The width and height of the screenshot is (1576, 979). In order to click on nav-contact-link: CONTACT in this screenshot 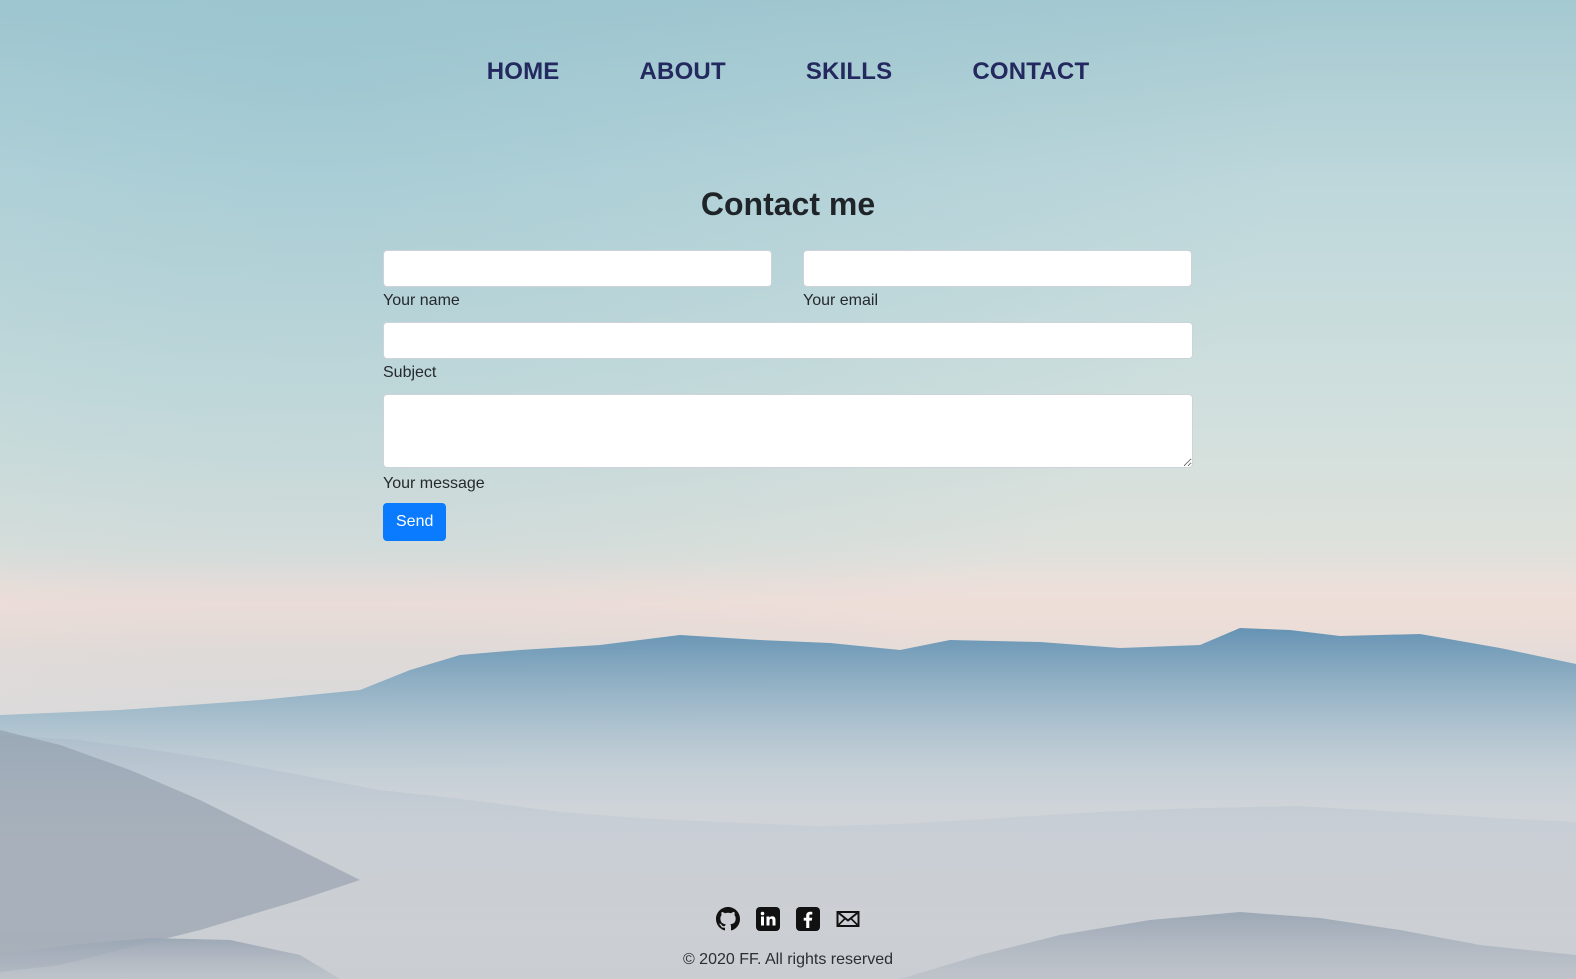, I will do `click(1030, 72)`.